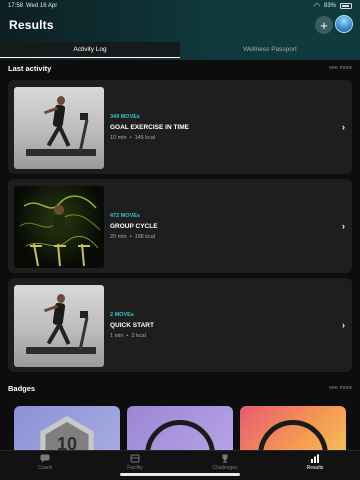  Describe the element at coordinates (132, 138) in the screenshot. I see `activity-meta: 10 min • 145 kcal` at that location.